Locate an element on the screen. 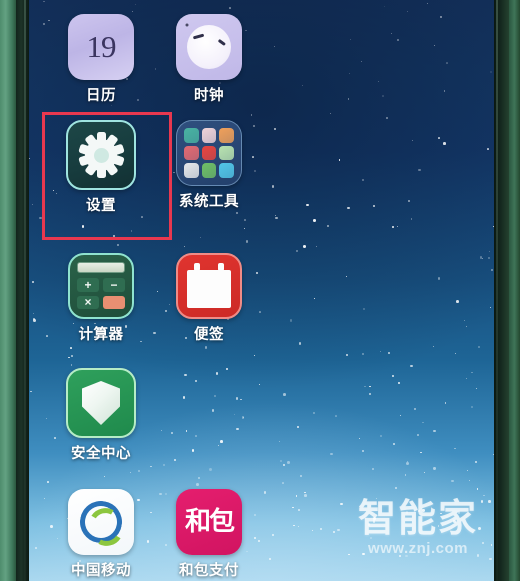 The image size is (520, 581). clock-hand-minute is located at coordinates (222, 42).